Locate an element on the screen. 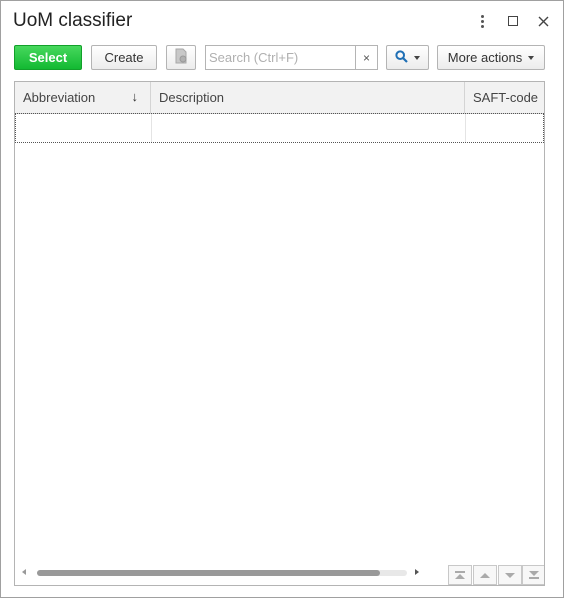 This screenshot has width=564, height=598. column-header-abbreviation: Abbreviation ↓ is located at coordinates (83, 97).